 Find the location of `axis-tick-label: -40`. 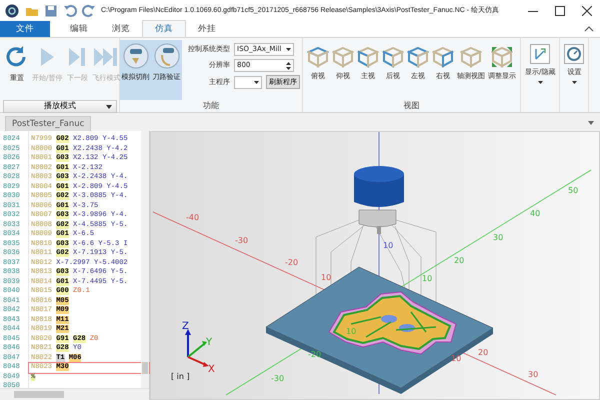

axis-tick-label: -40 is located at coordinates (193, 217).